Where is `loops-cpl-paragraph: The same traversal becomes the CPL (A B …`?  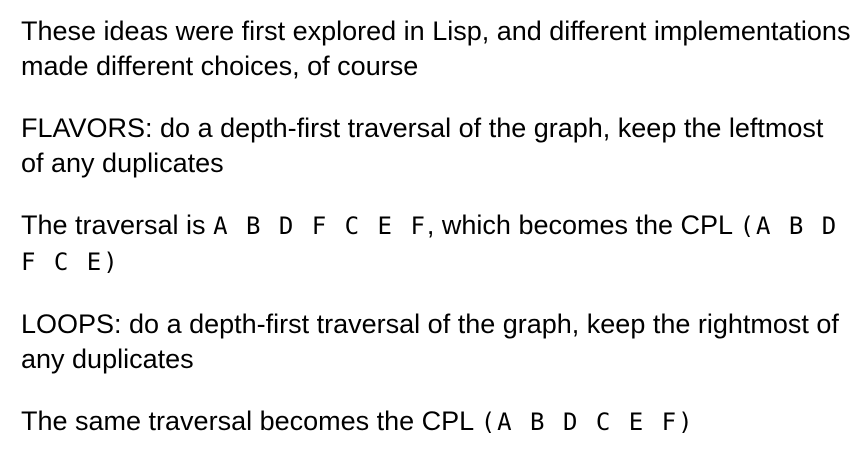
loops-cpl-paragraph: The same traversal becomes the CPL (A B … is located at coordinates (436, 422).